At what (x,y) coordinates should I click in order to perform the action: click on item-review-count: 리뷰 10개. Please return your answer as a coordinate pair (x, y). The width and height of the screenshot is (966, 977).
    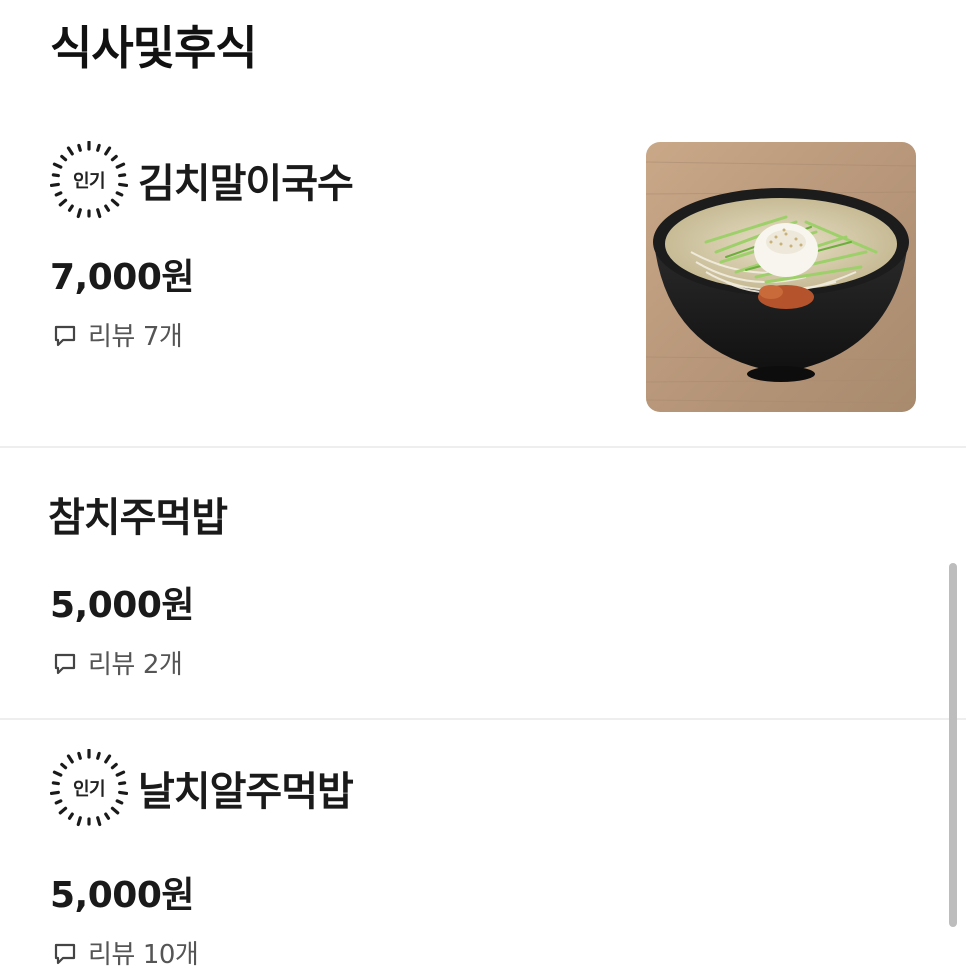
    Looking at the image, I should click on (125, 952).